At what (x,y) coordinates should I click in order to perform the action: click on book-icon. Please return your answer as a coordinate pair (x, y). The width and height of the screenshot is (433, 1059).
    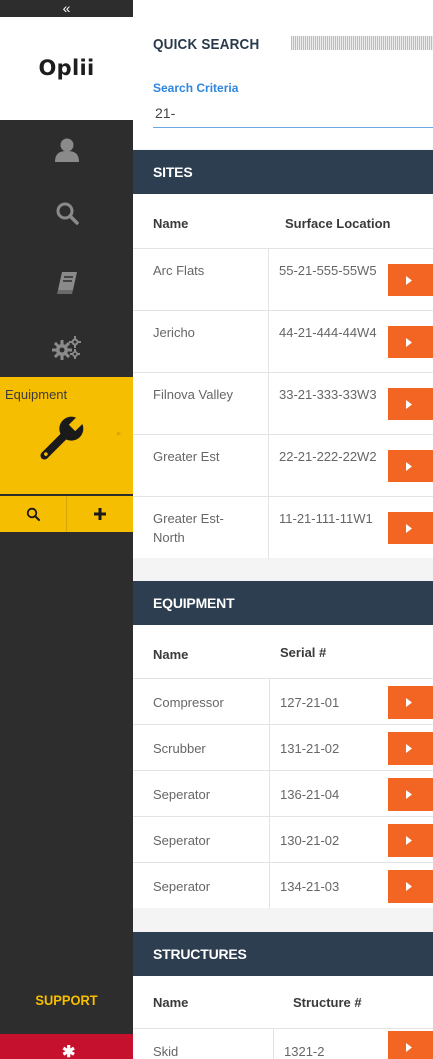
    Looking at the image, I should click on (66, 283).